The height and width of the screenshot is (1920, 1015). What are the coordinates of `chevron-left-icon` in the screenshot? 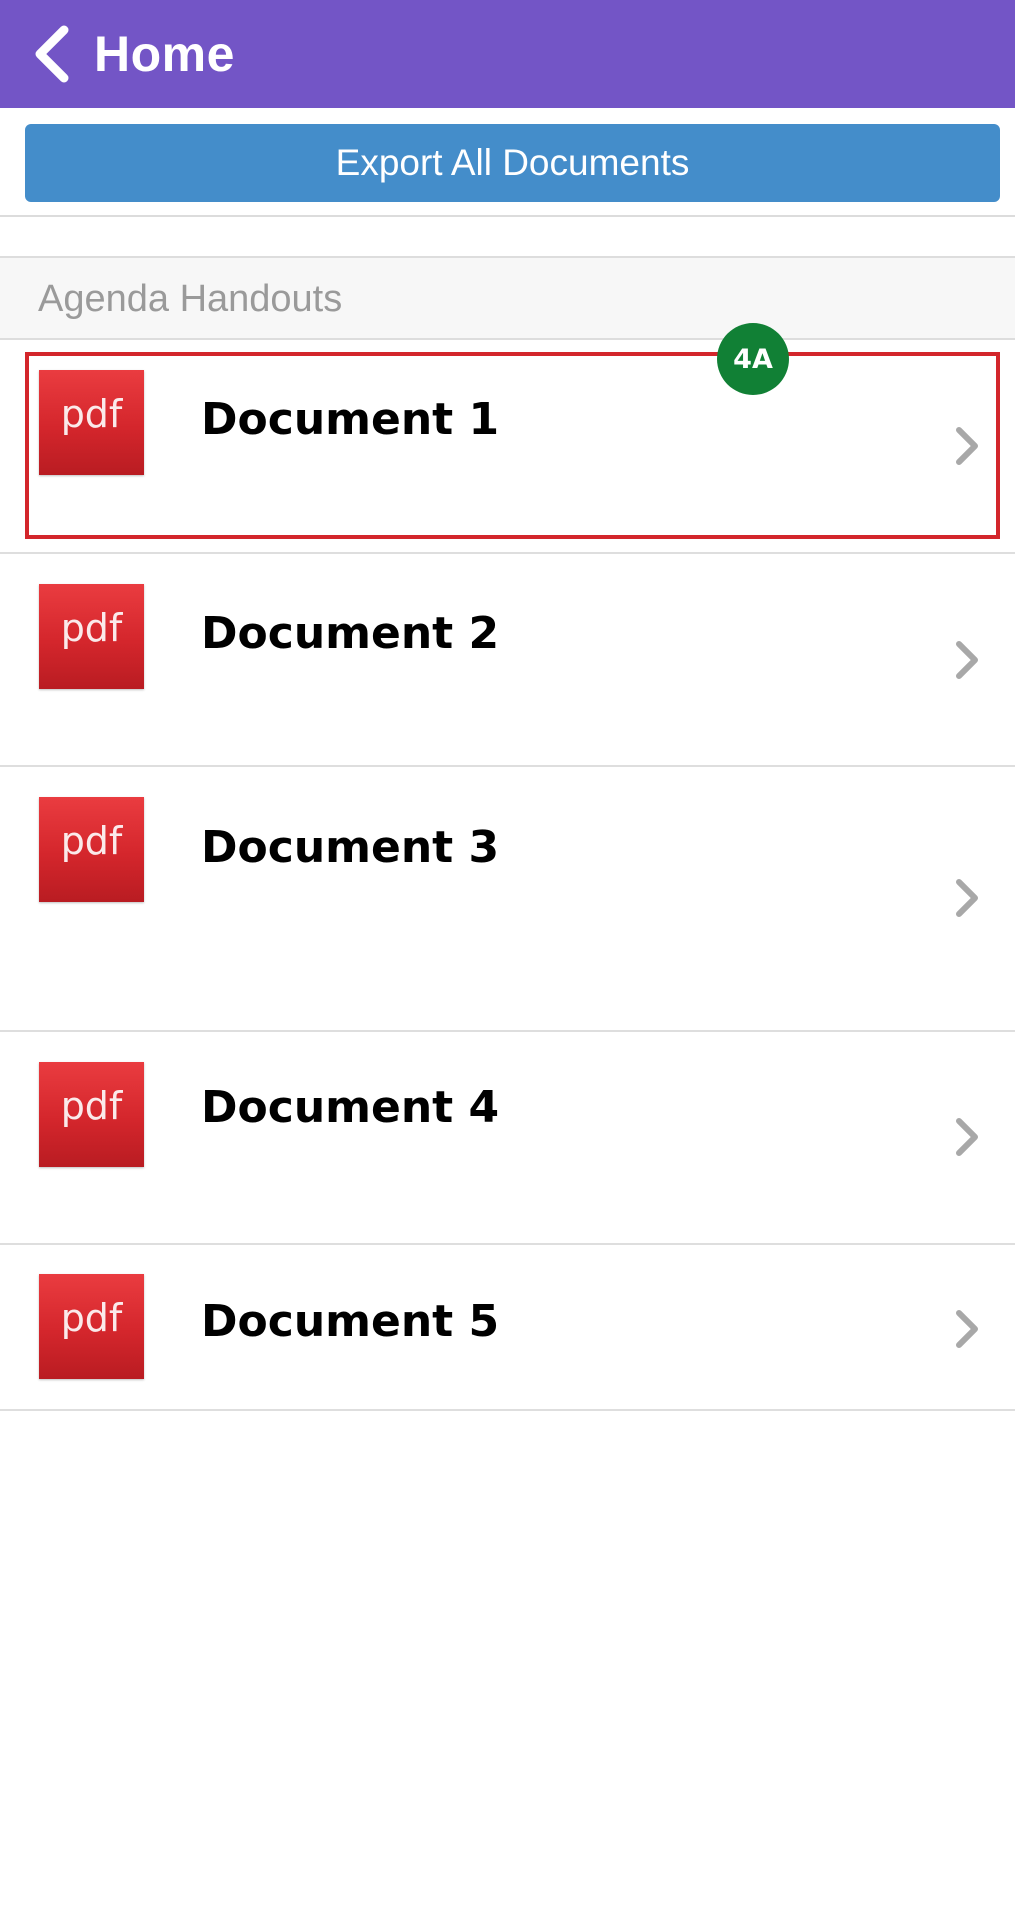 It's located at (52, 54).